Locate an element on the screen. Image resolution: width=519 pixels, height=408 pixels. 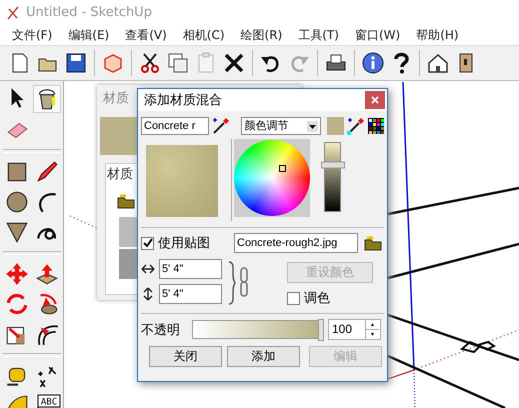
material-name-field: Concrete r is located at coordinates (175, 126).